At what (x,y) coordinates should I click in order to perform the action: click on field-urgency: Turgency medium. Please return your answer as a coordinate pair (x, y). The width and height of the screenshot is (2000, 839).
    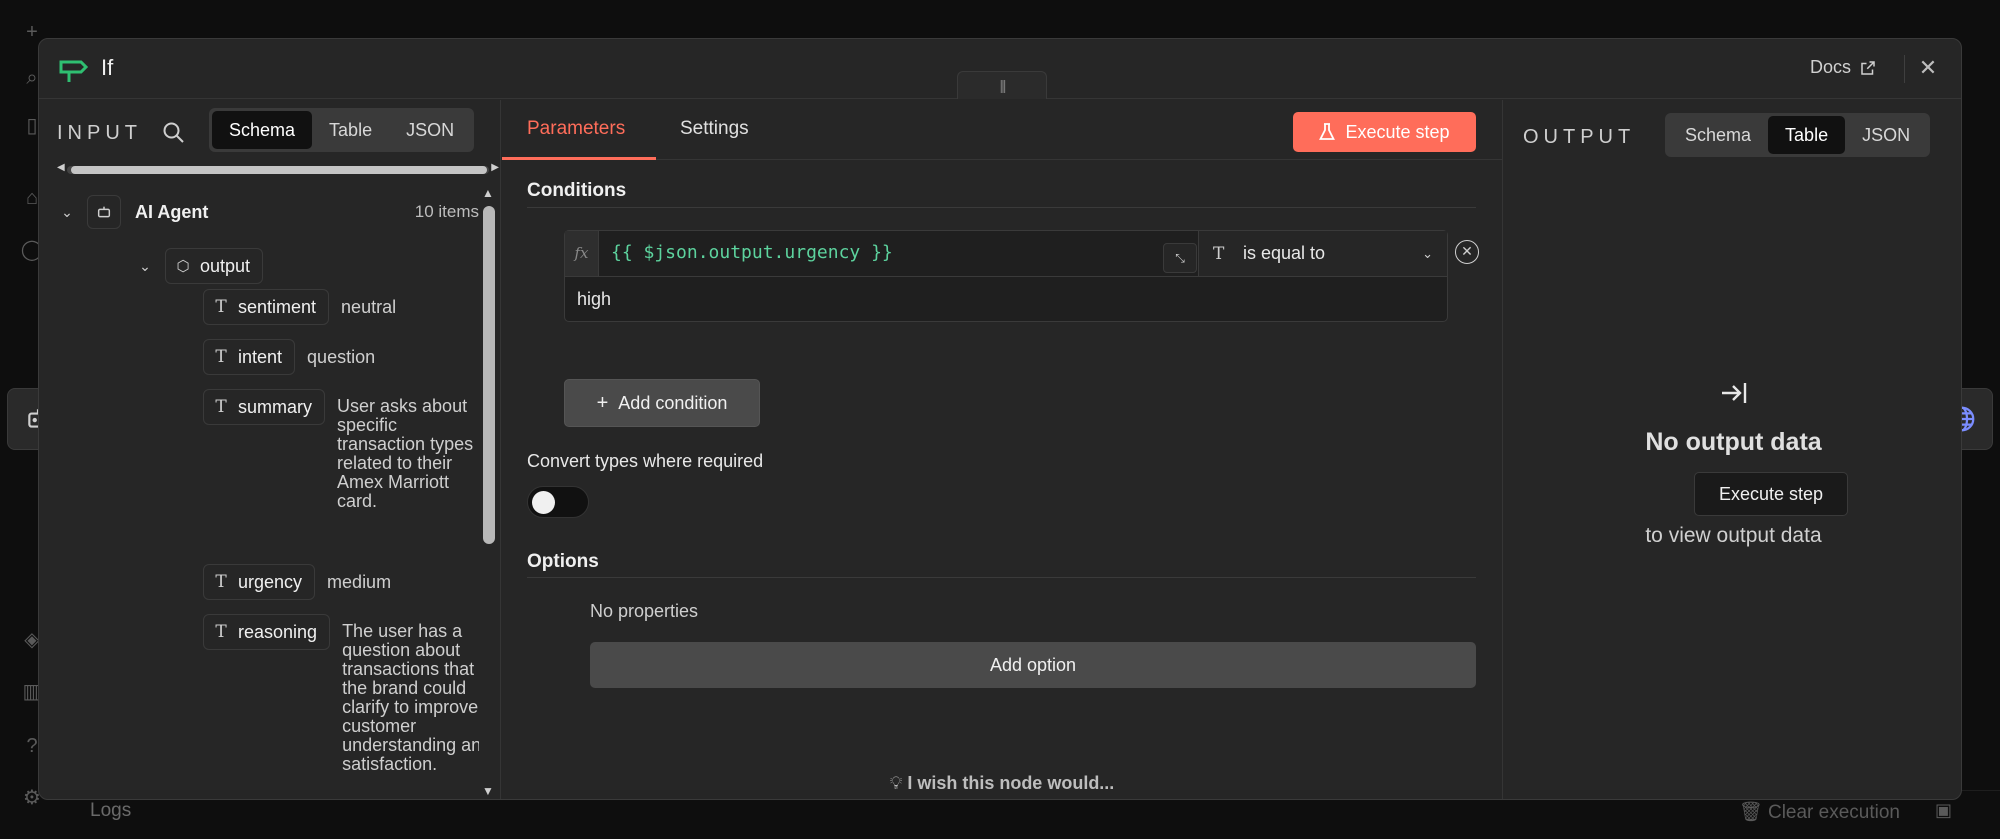
    Looking at the image, I should click on (297, 582).